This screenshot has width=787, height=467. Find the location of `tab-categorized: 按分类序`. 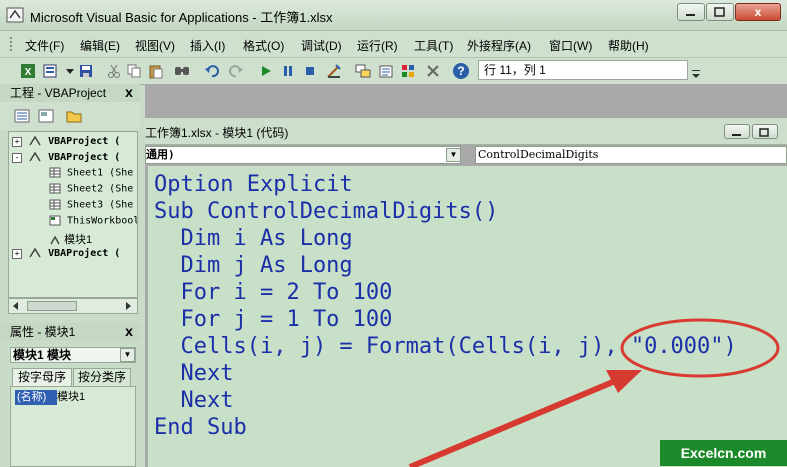

tab-categorized: 按分类序 is located at coordinates (102, 377).